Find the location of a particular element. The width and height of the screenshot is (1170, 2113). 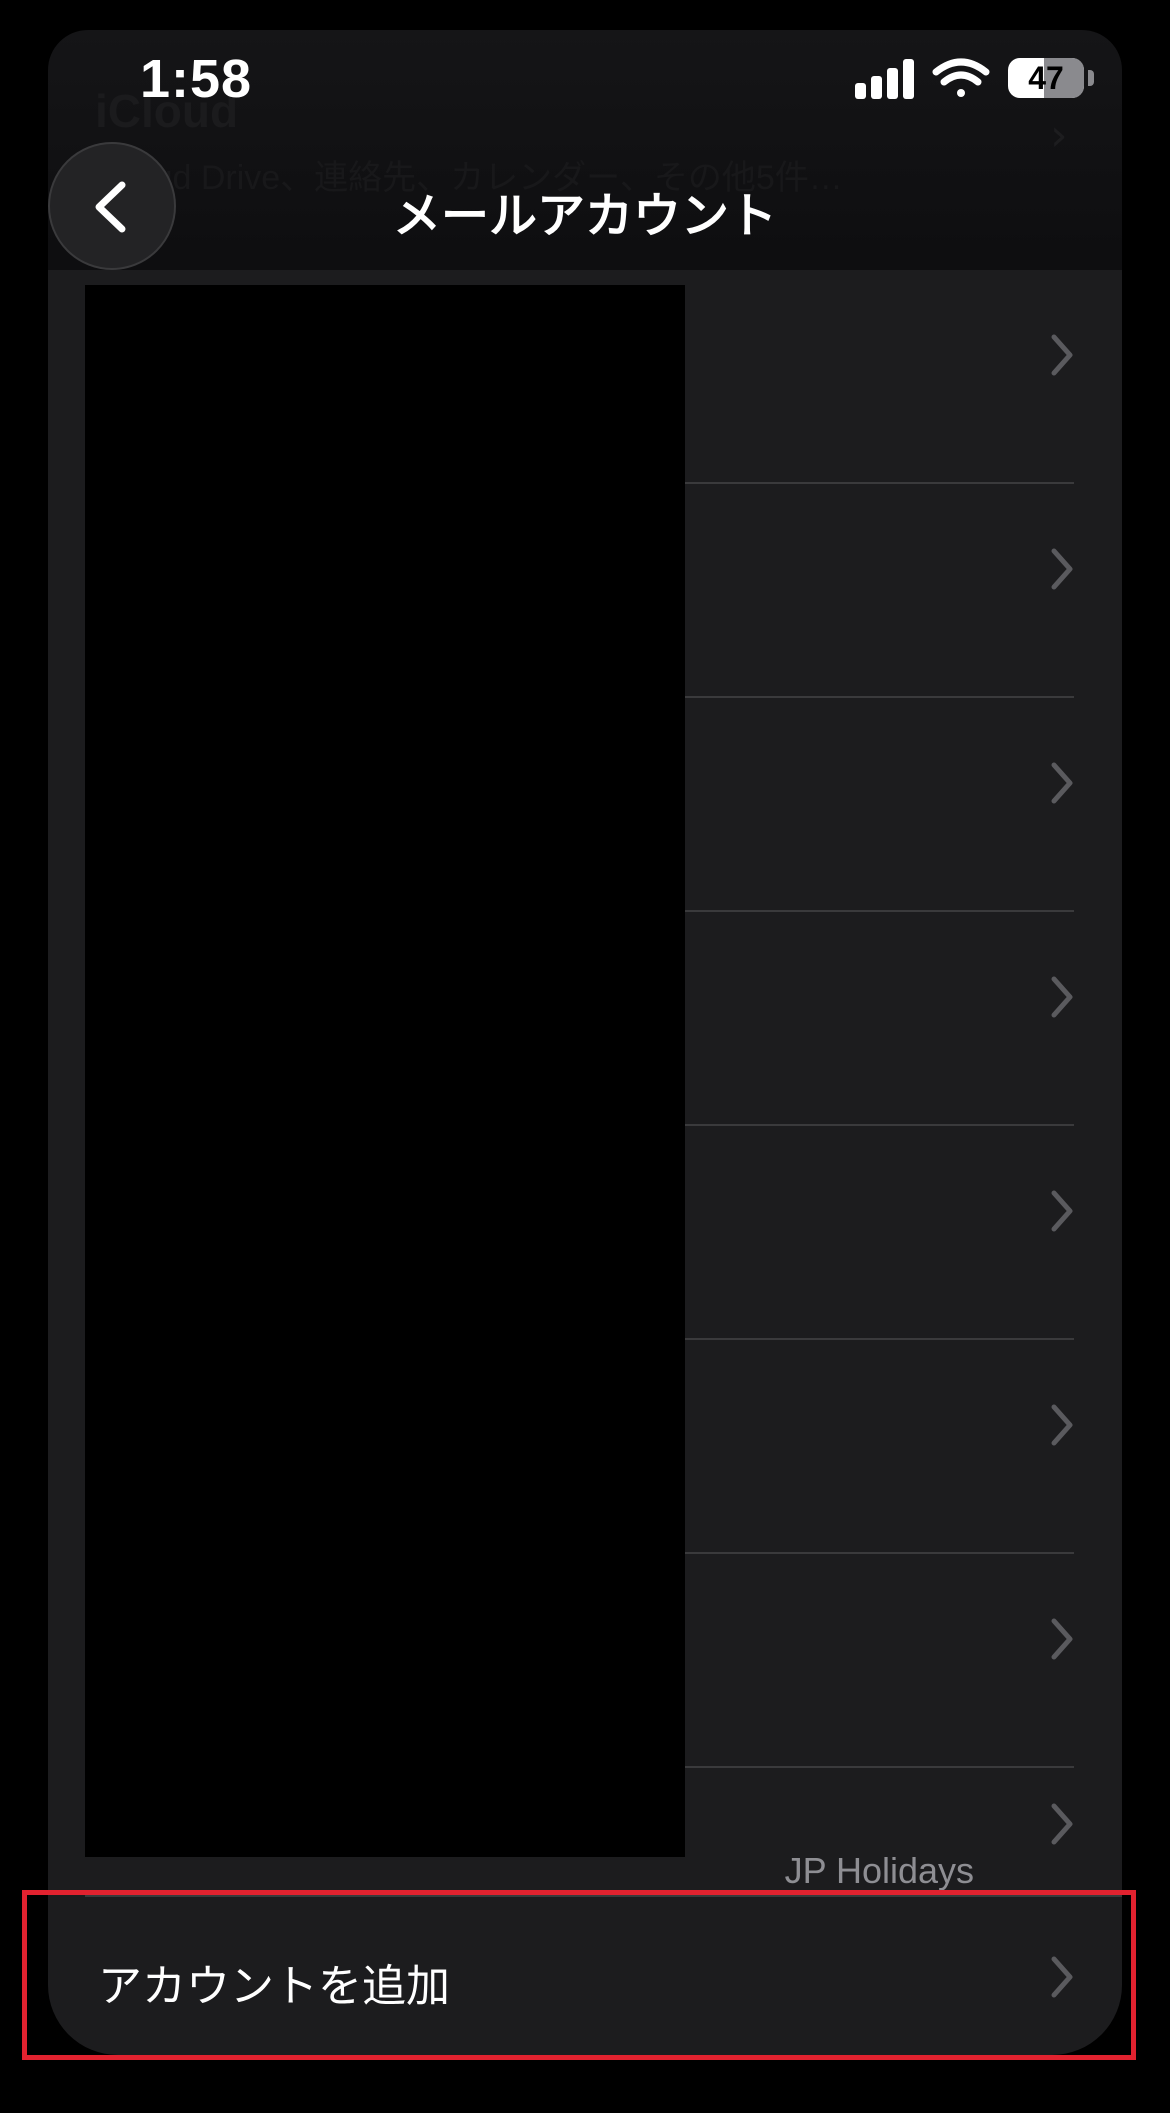

battery-level: 47 is located at coordinates (1046, 78).